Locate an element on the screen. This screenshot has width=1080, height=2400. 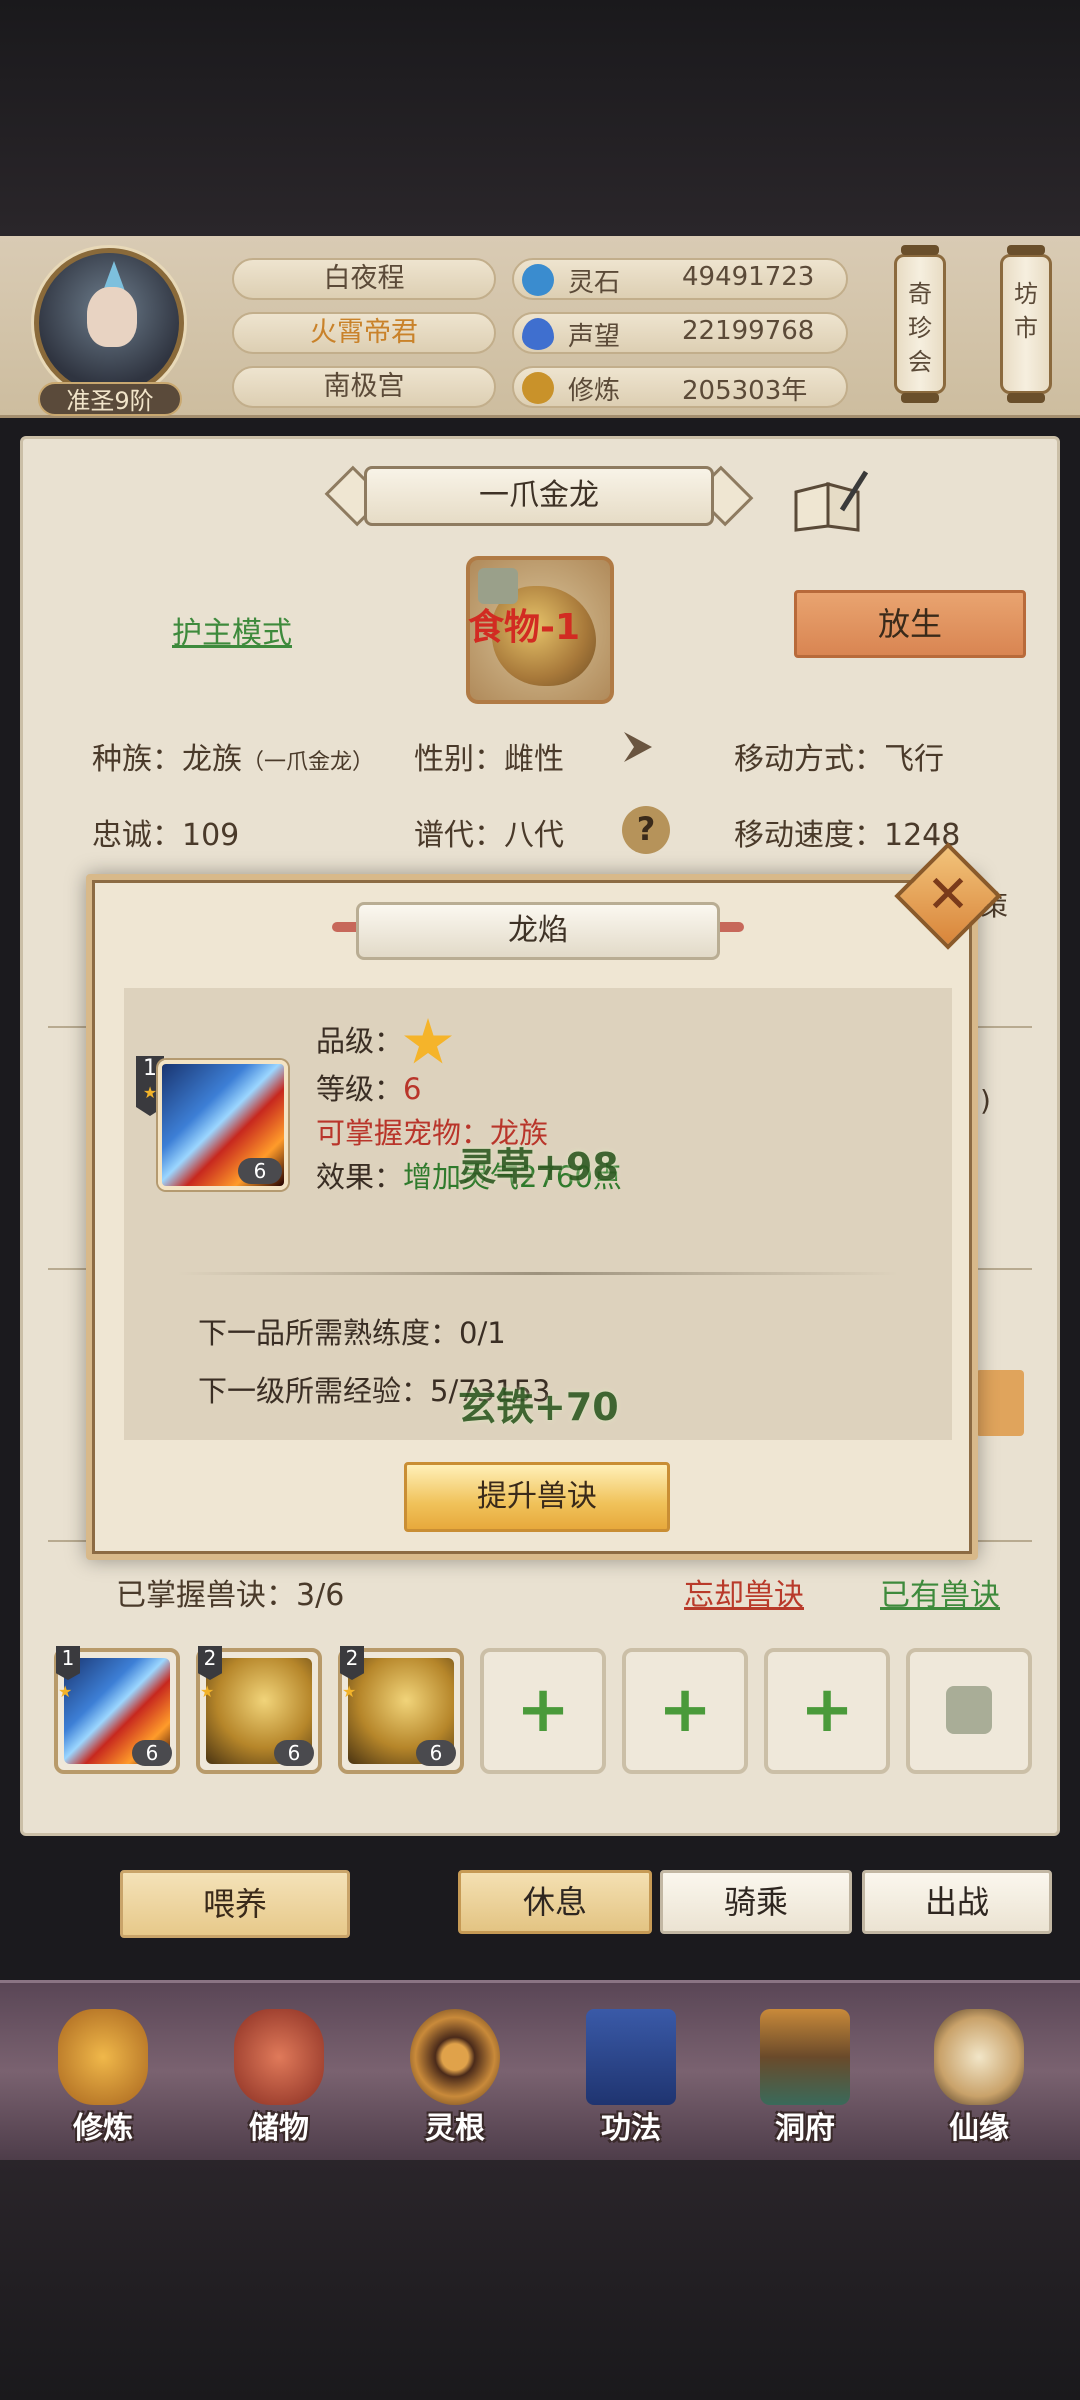
nav-storage: 储物 is located at coordinates (279, 2078).